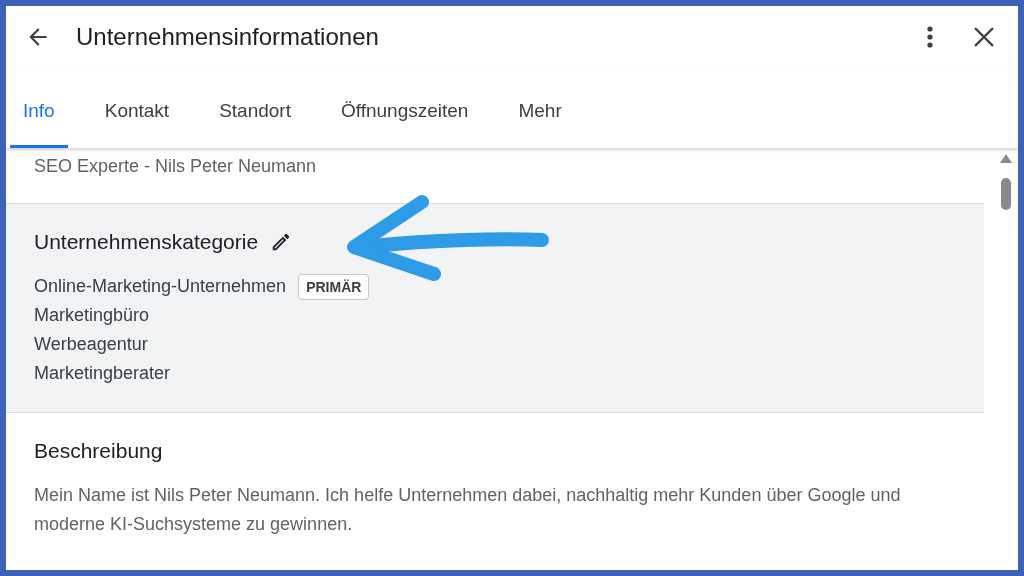 This screenshot has height=576, width=1024. Describe the element at coordinates (984, 37) in the screenshot. I see `close-icon` at that location.